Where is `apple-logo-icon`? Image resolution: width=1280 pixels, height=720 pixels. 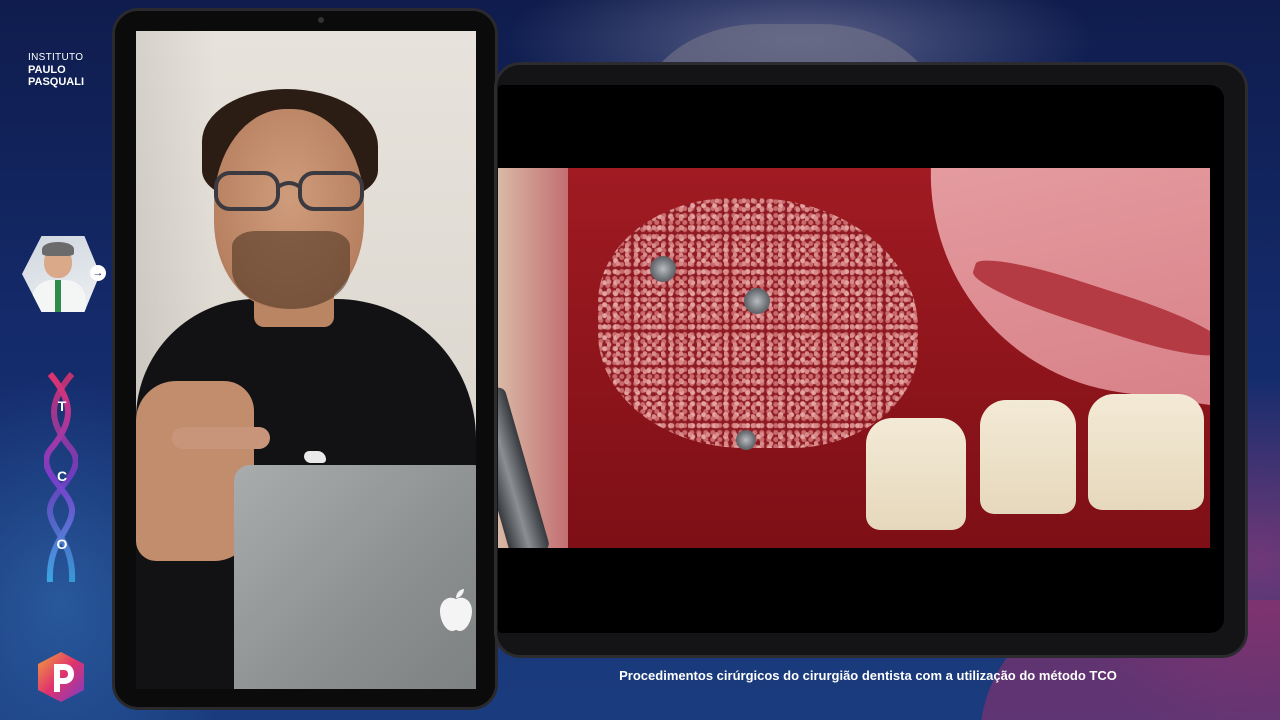
apple-logo-icon is located at coordinates (456, 610).